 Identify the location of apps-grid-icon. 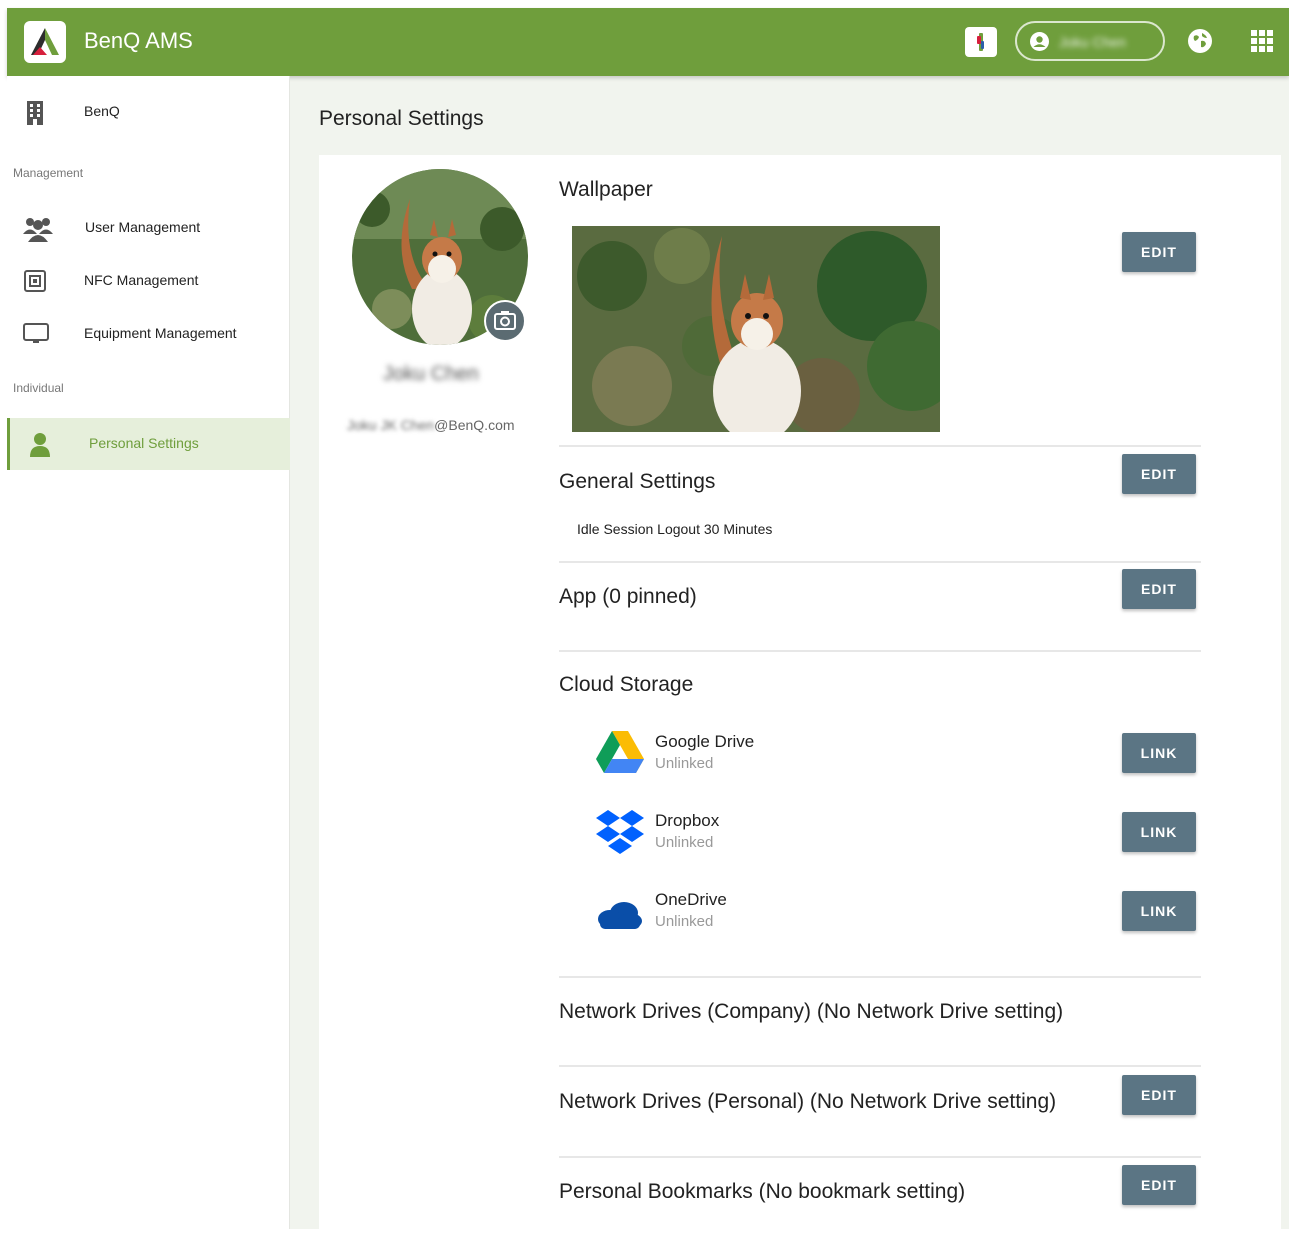
(1262, 41).